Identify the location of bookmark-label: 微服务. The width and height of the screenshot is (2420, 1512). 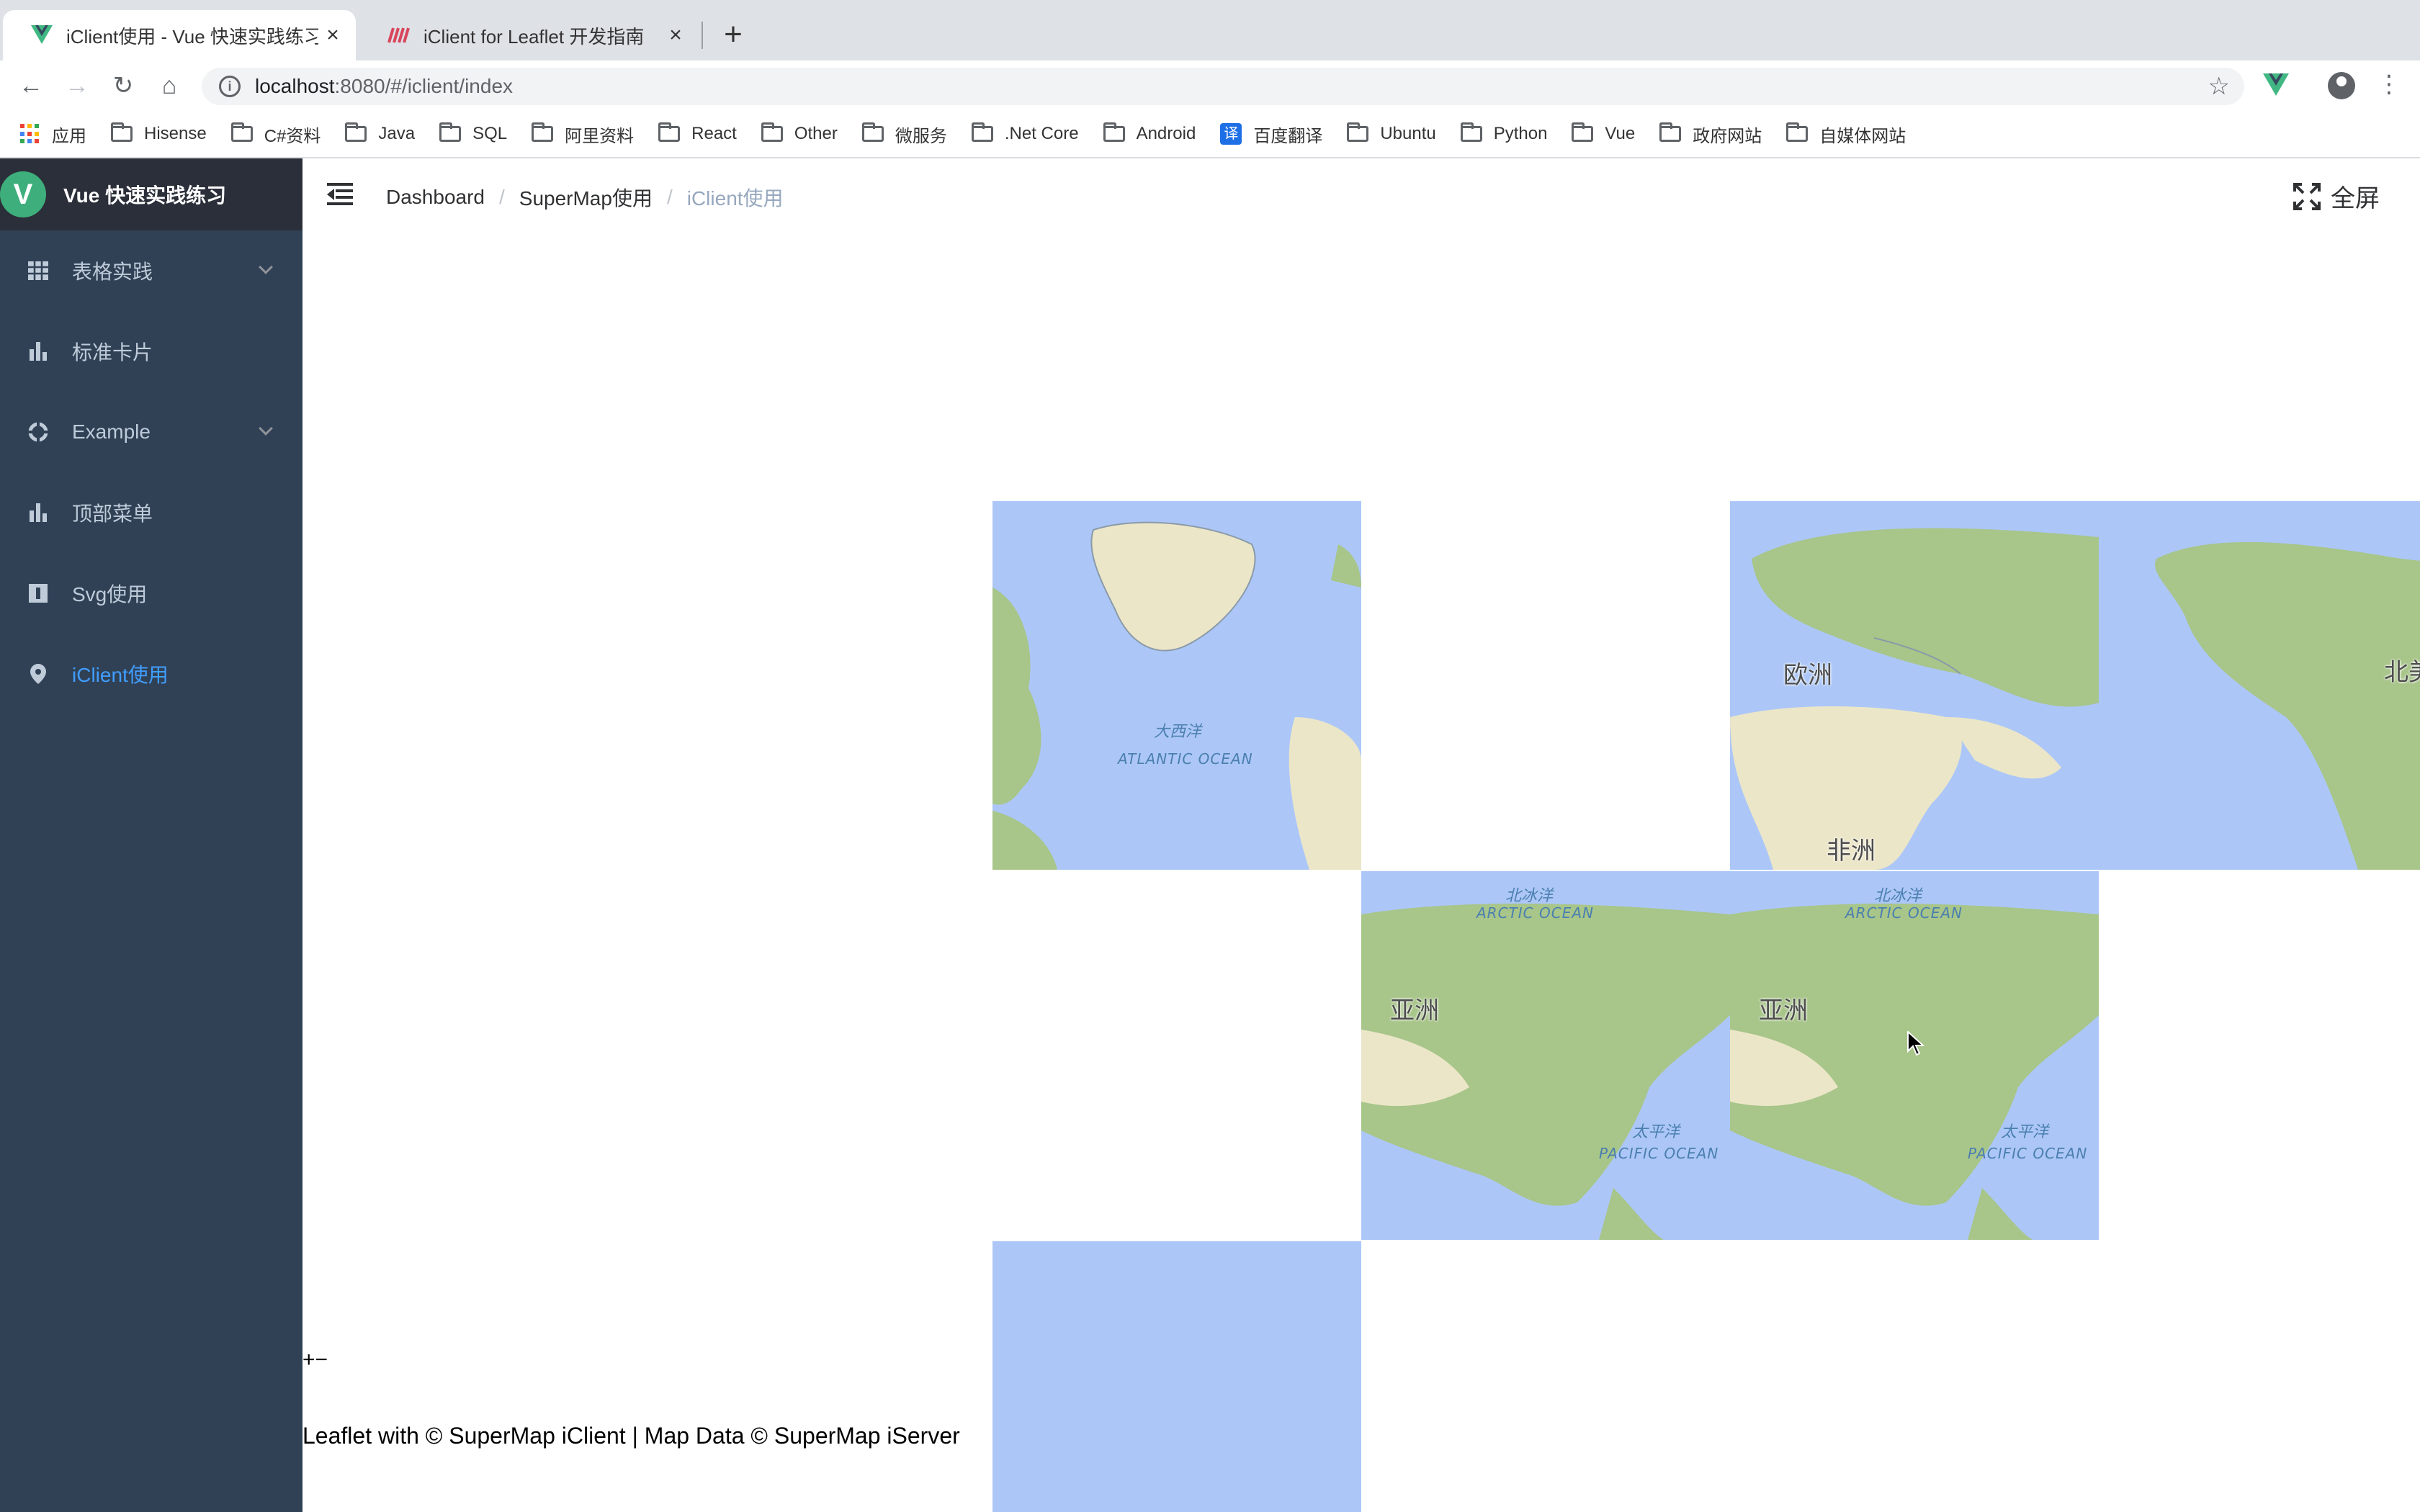
(921, 136).